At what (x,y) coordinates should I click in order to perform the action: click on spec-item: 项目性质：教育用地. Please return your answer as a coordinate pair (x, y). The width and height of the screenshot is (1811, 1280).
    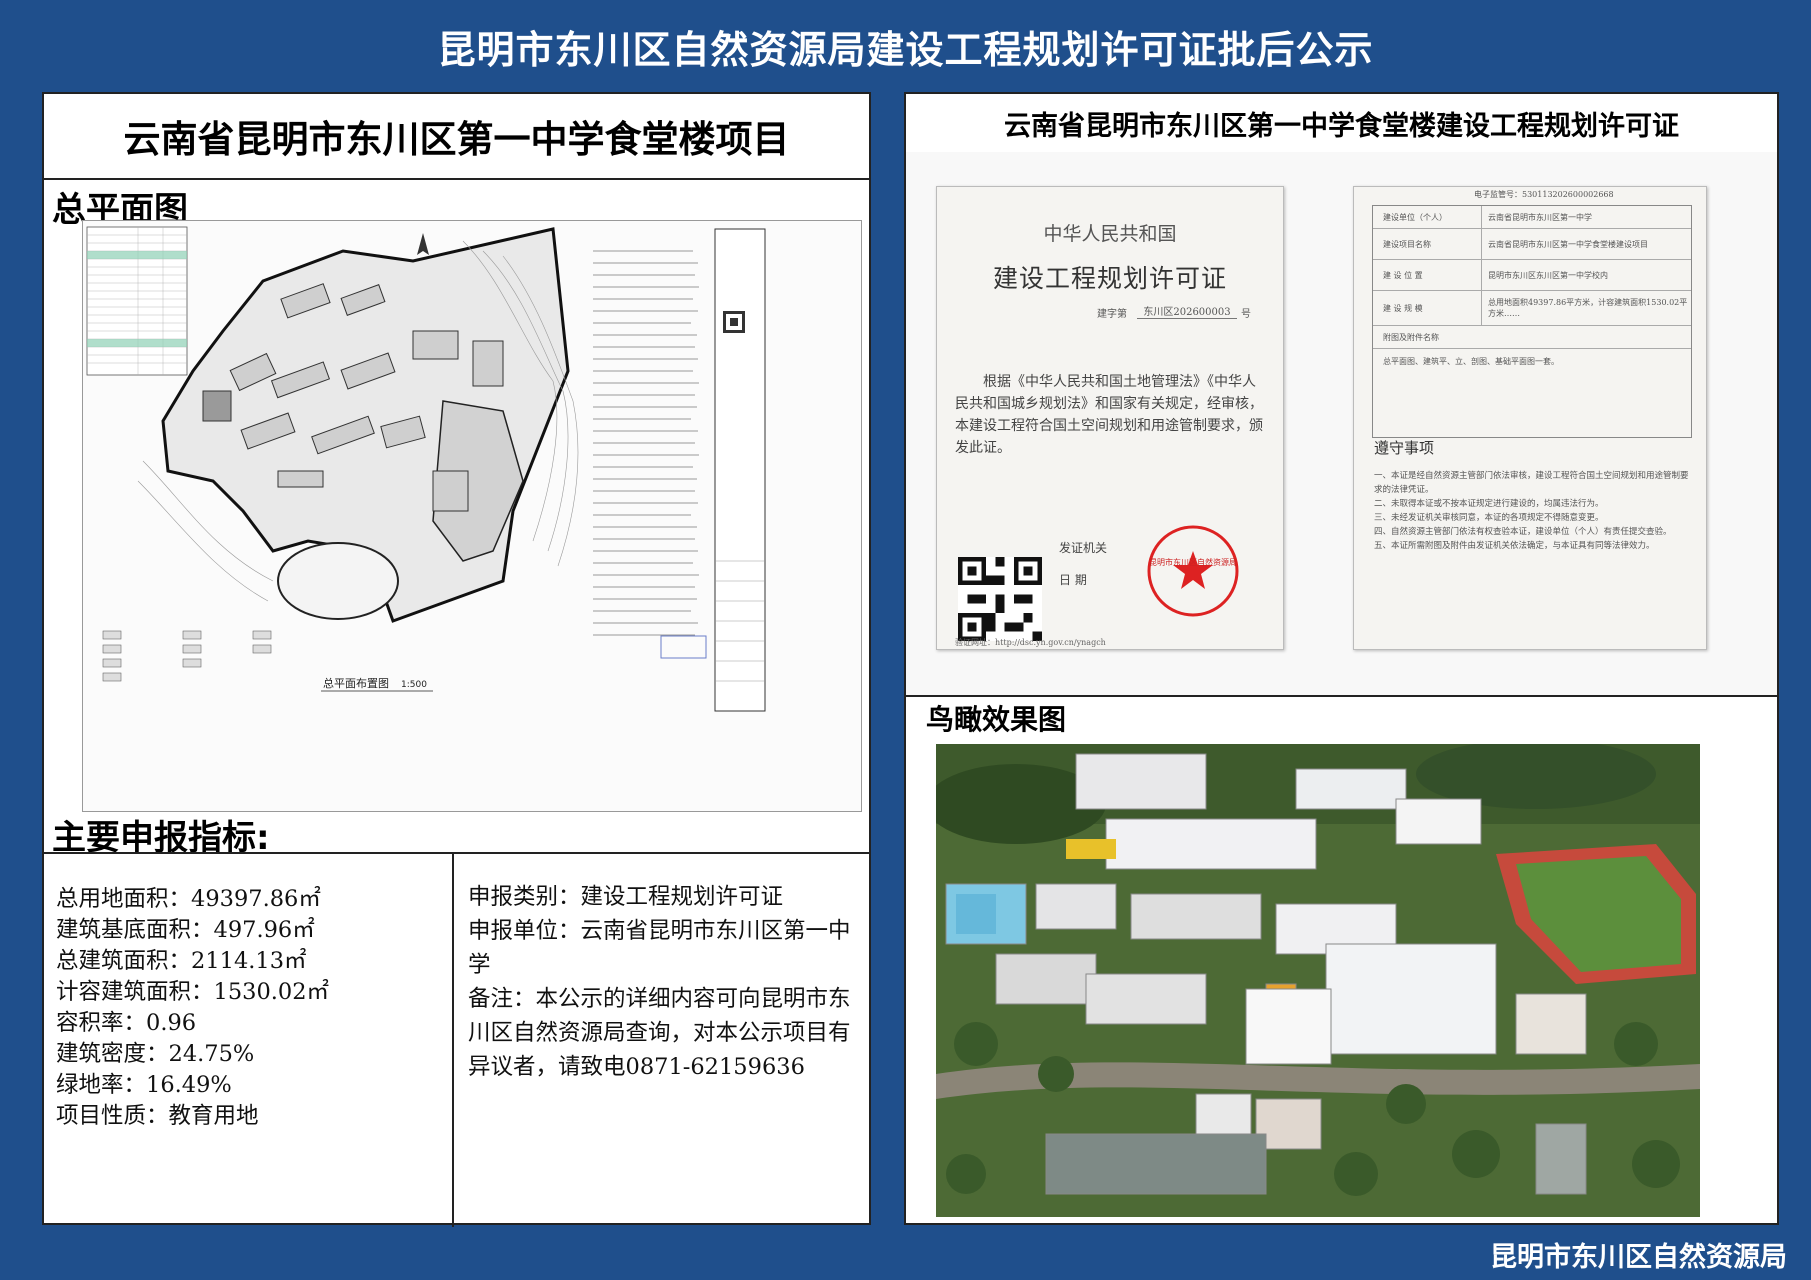
    Looking at the image, I should click on (157, 1116).